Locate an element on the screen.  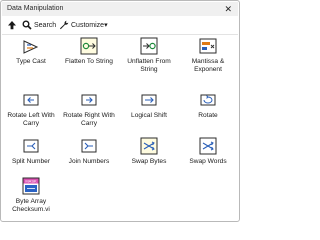
up-button is located at coordinates (12, 25).